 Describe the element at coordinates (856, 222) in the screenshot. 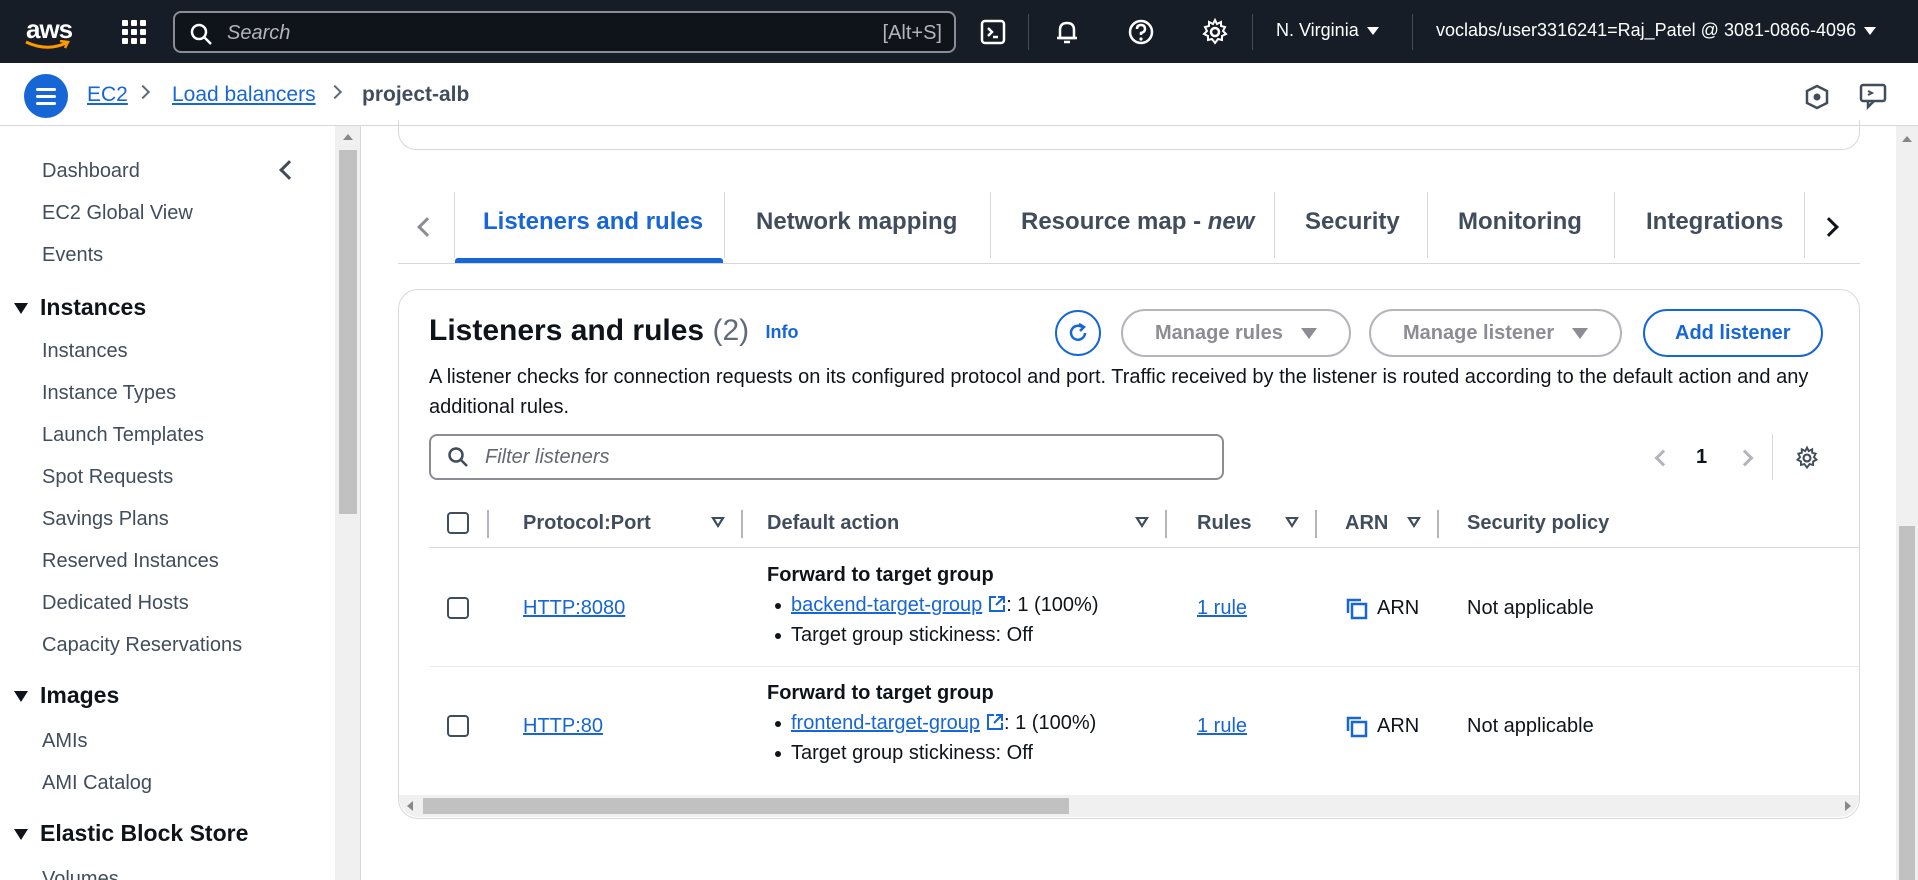

I see `tab-network-mapping: Network mapping` at that location.